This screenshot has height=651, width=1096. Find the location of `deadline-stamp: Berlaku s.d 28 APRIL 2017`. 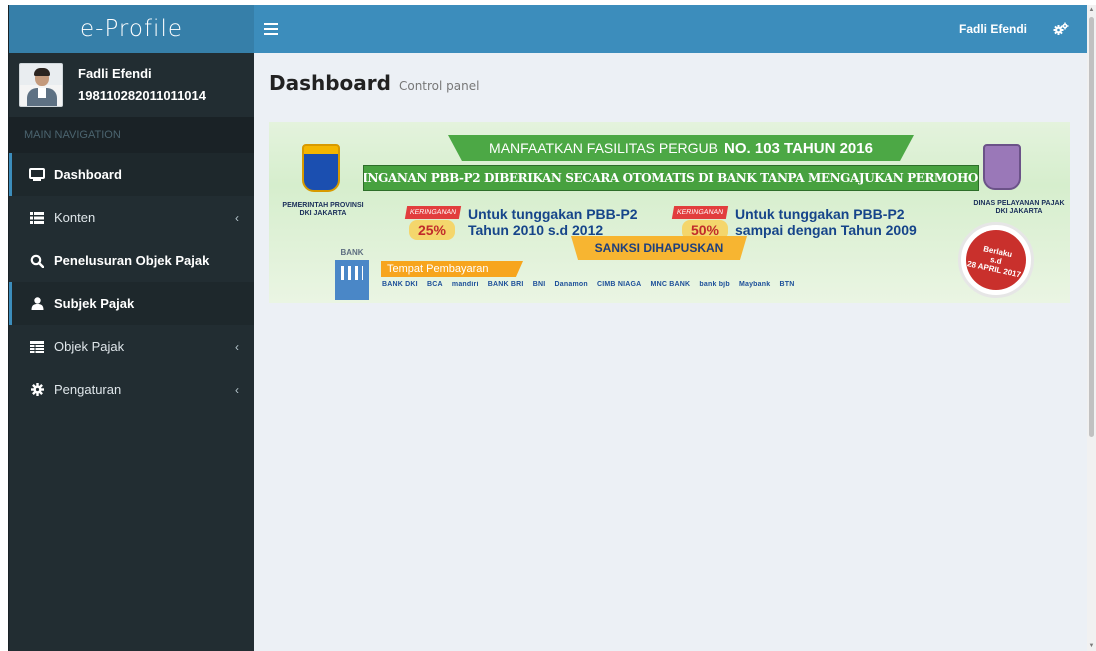

deadline-stamp: Berlaku s.d 28 APRIL 2017 is located at coordinates (996, 260).